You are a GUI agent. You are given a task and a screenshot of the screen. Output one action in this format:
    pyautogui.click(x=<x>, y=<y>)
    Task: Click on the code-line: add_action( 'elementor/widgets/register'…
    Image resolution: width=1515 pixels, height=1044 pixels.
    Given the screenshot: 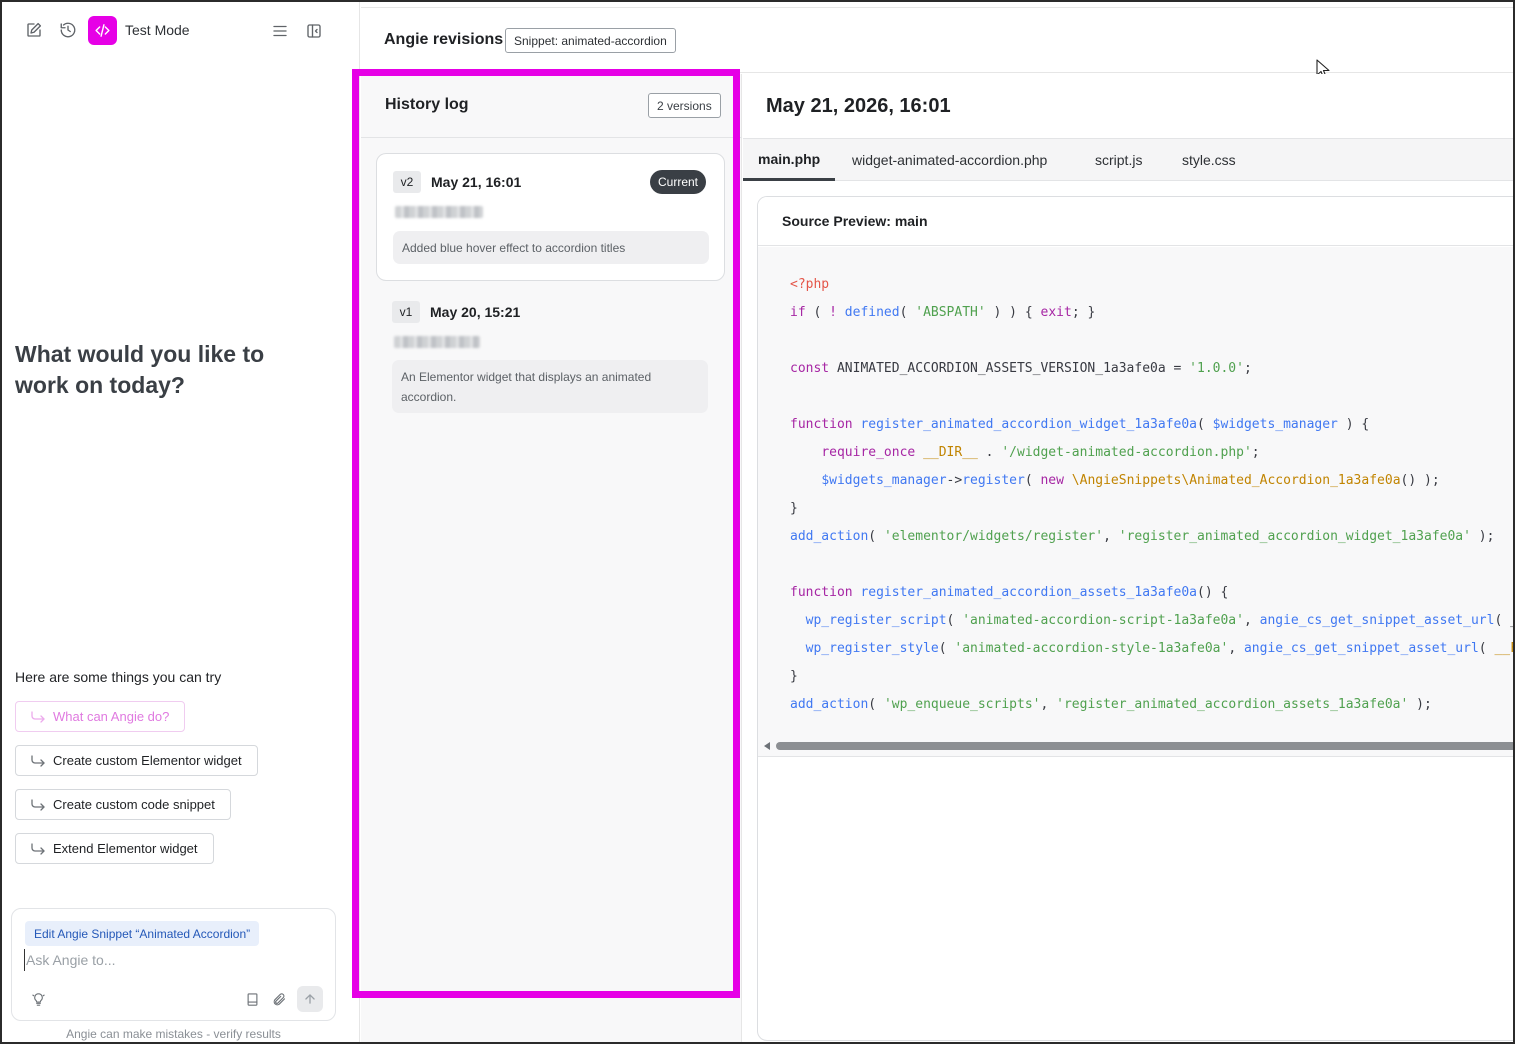 What is the action you would take?
    pyautogui.click(x=1142, y=536)
    